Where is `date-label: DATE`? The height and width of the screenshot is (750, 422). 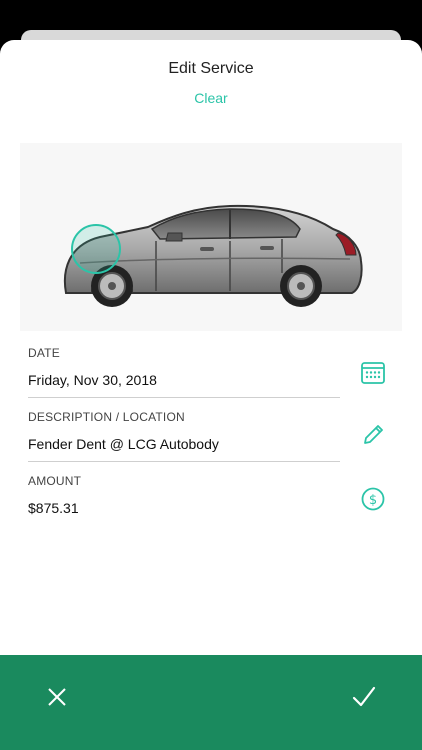
date-label: DATE is located at coordinates (44, 353).